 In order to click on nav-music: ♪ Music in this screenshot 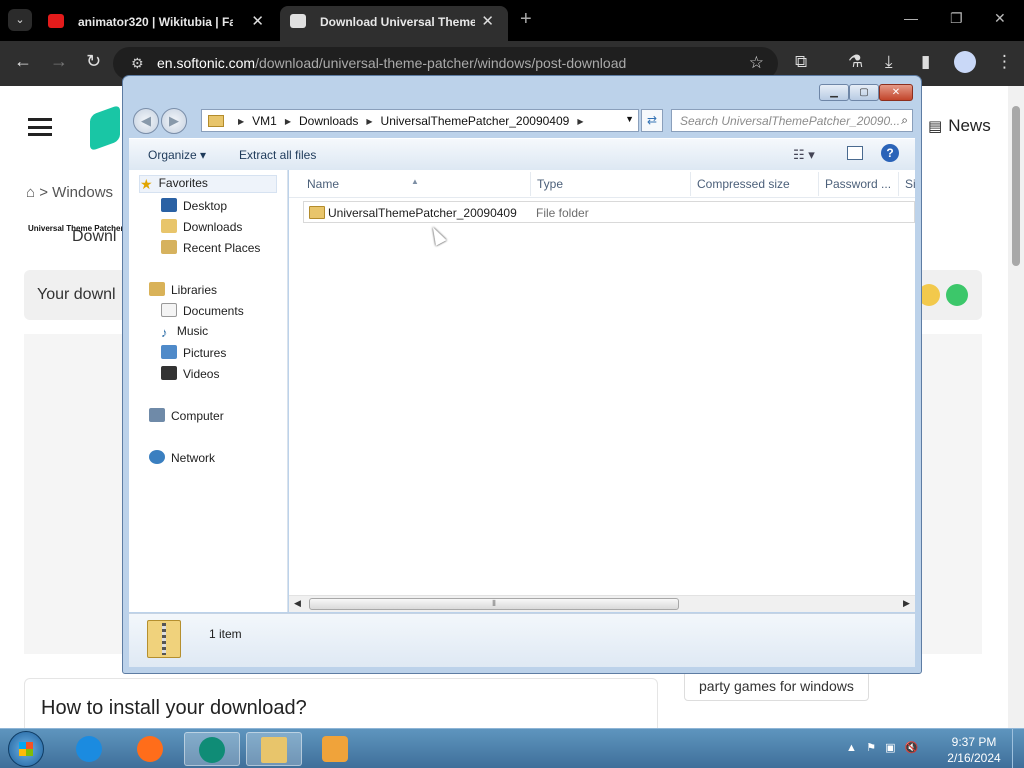, I will do `click(184, 333)`.